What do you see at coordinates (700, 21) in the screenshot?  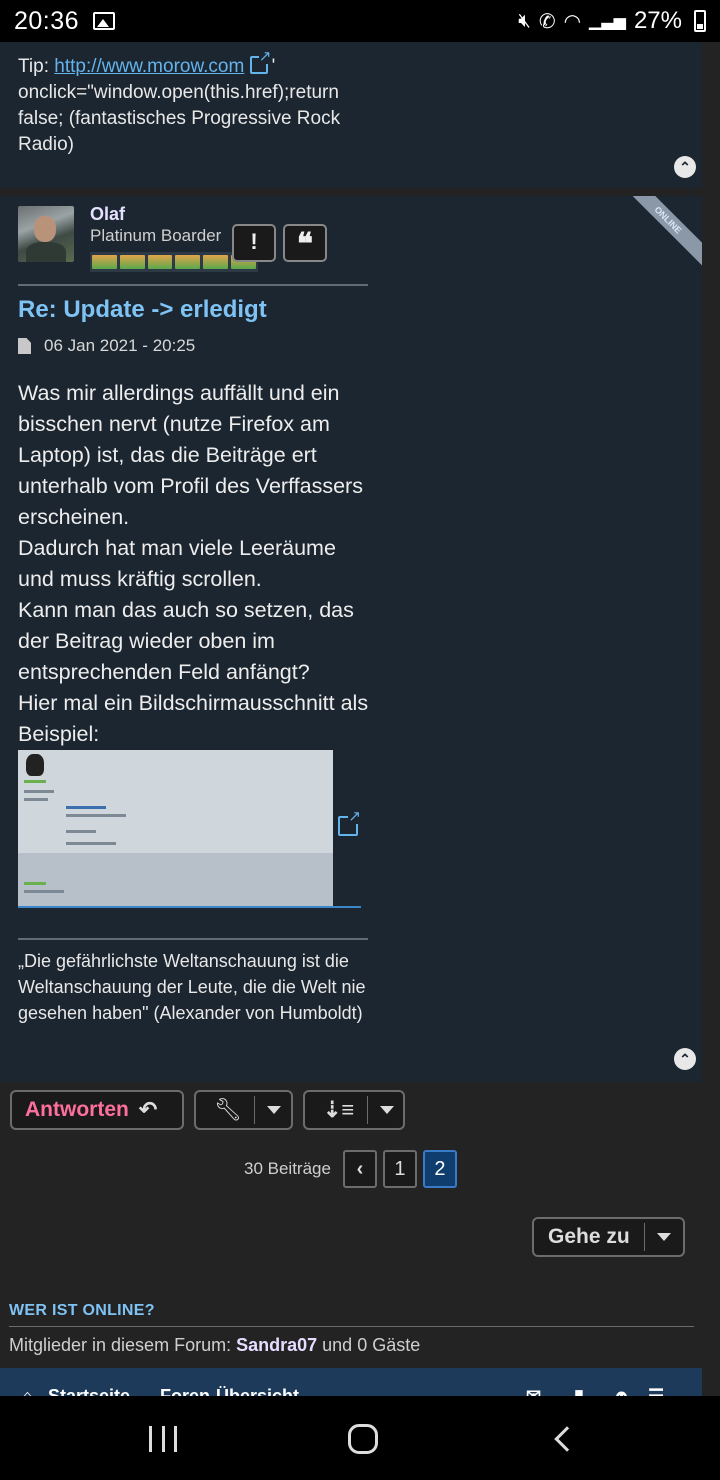 I see `battery-icon` at bounding box center [700, 21].